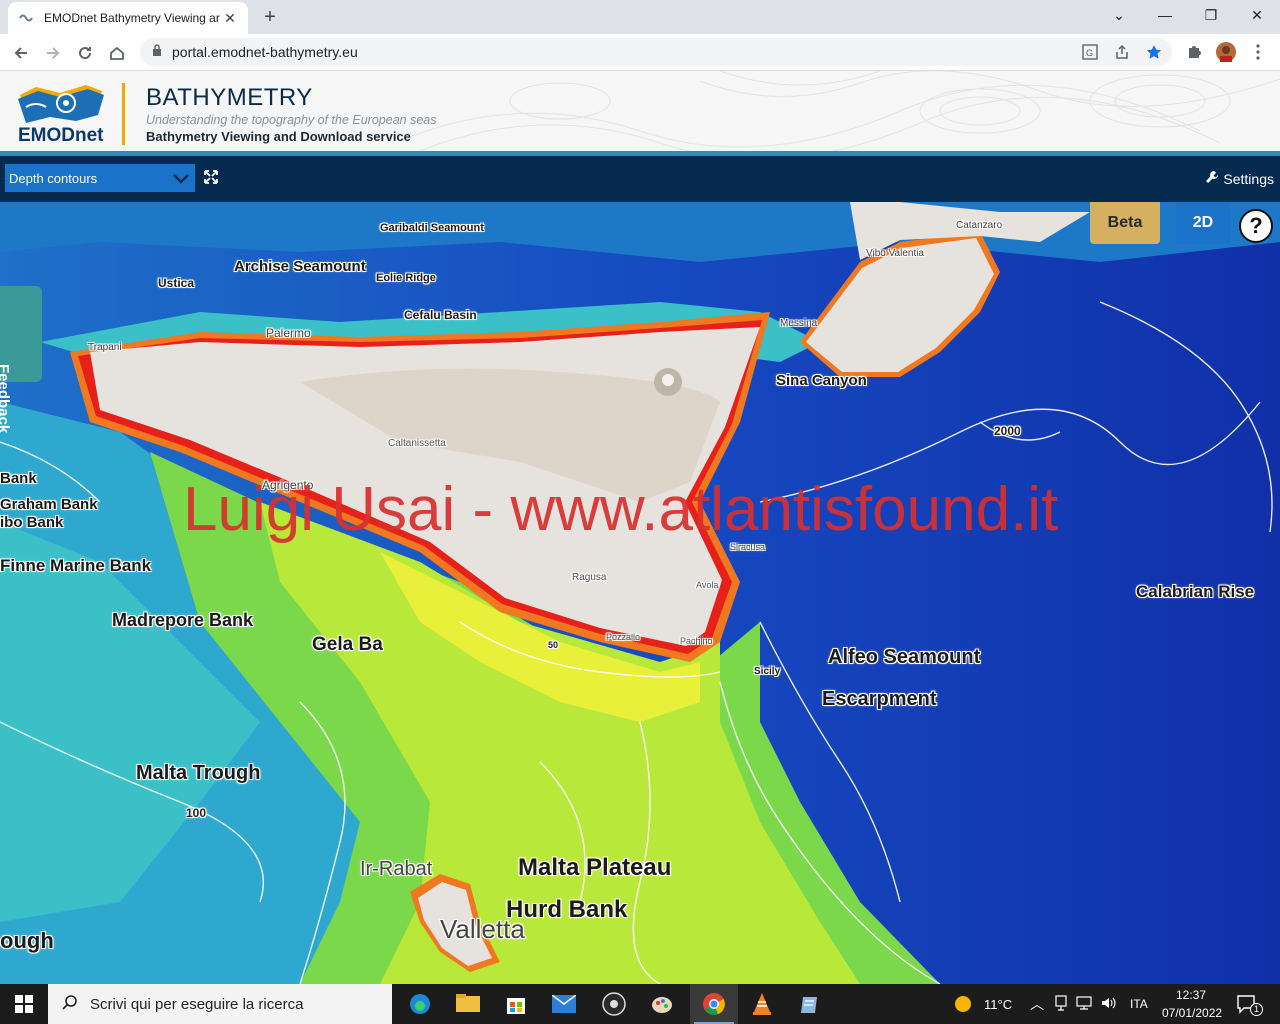 The image size is (1280, 1024). What do you see at coordinates (1211, 15) in the screenshot?
I see `restore-button: ❐` at bounding box center [1211, 15].